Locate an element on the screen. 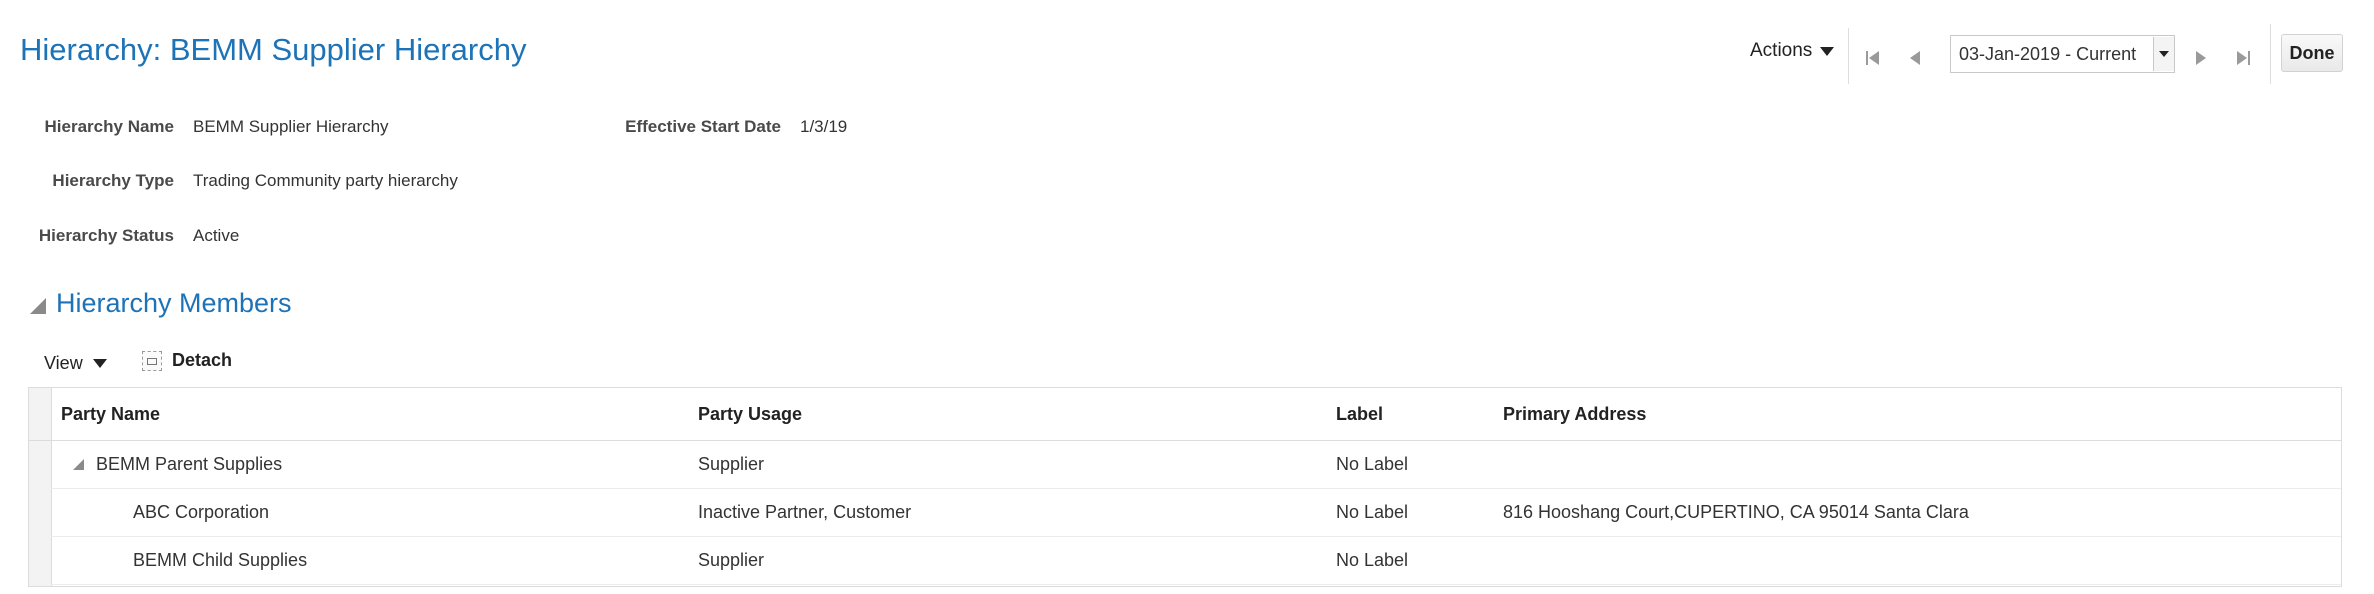 This screenshot has width=2374, height=594. section-collapse-icon is located at coordinates (38, 306).